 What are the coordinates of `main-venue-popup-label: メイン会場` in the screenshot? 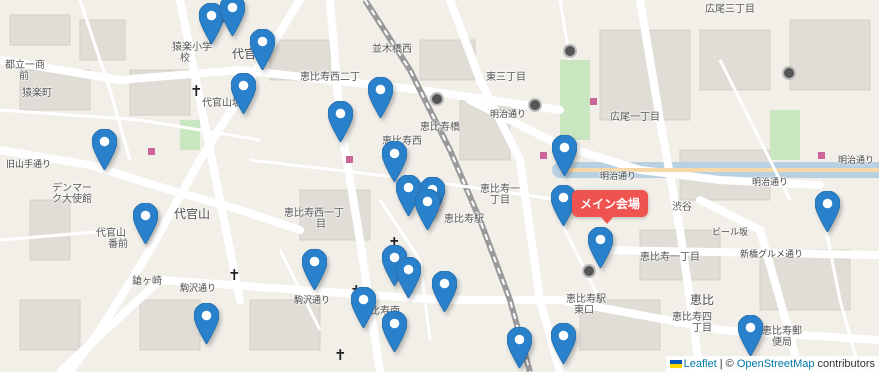 It's located at (610, 204).